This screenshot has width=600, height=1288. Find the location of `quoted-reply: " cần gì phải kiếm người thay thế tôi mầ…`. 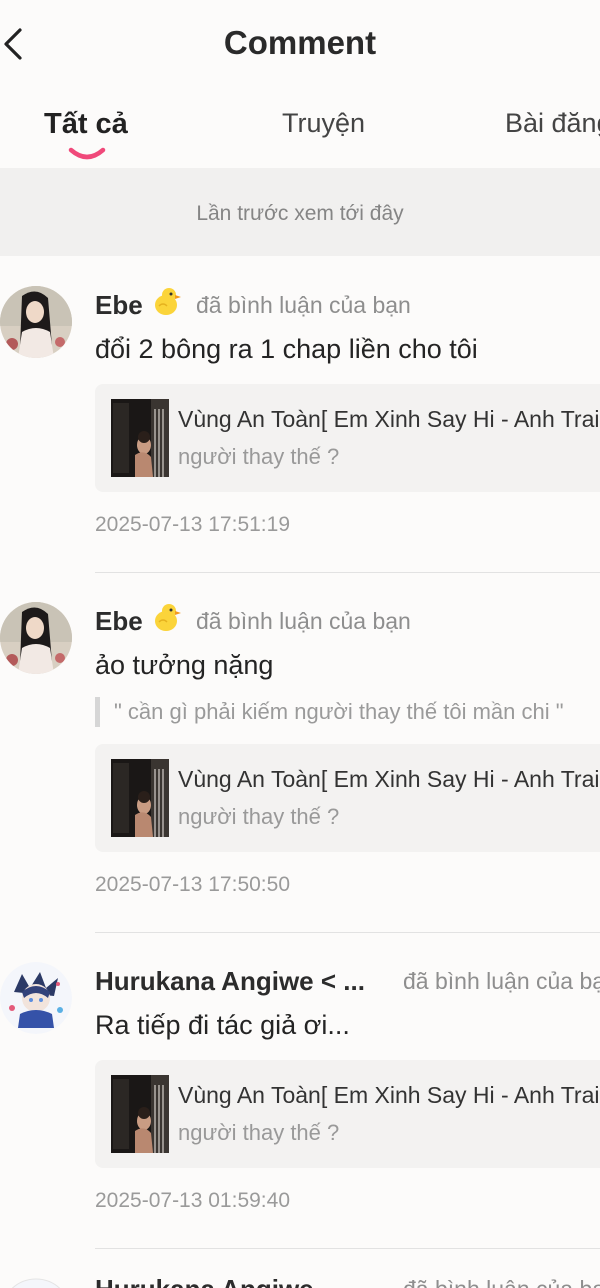

quoted-reply: " cần gì phải kiếm người thay thế tôi mầ… is located at coordinates (329, 712).